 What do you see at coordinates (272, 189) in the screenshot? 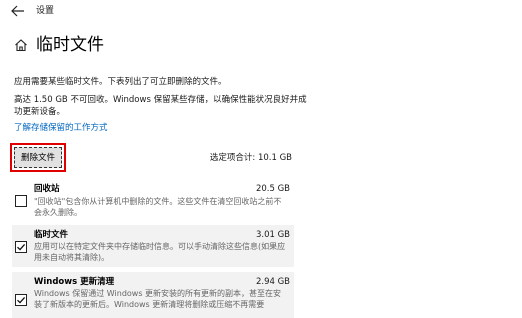
I see `item-size: 20.5 GB` at bounding box center [272, 189].